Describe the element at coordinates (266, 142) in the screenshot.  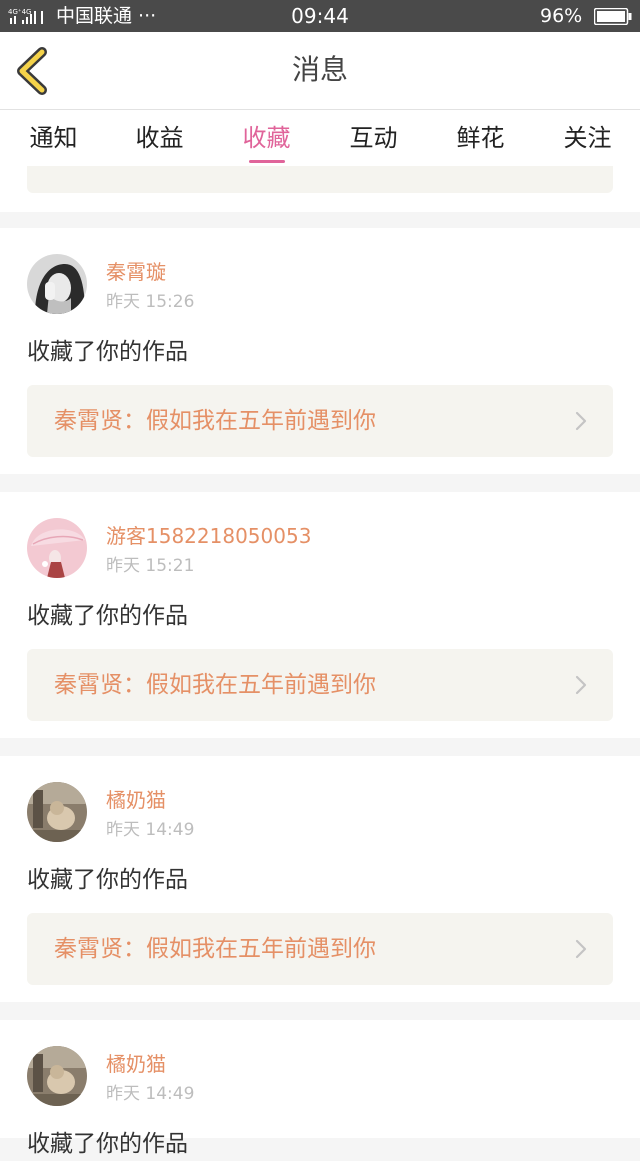
I see `tab-favorites: 收藏` at that location.